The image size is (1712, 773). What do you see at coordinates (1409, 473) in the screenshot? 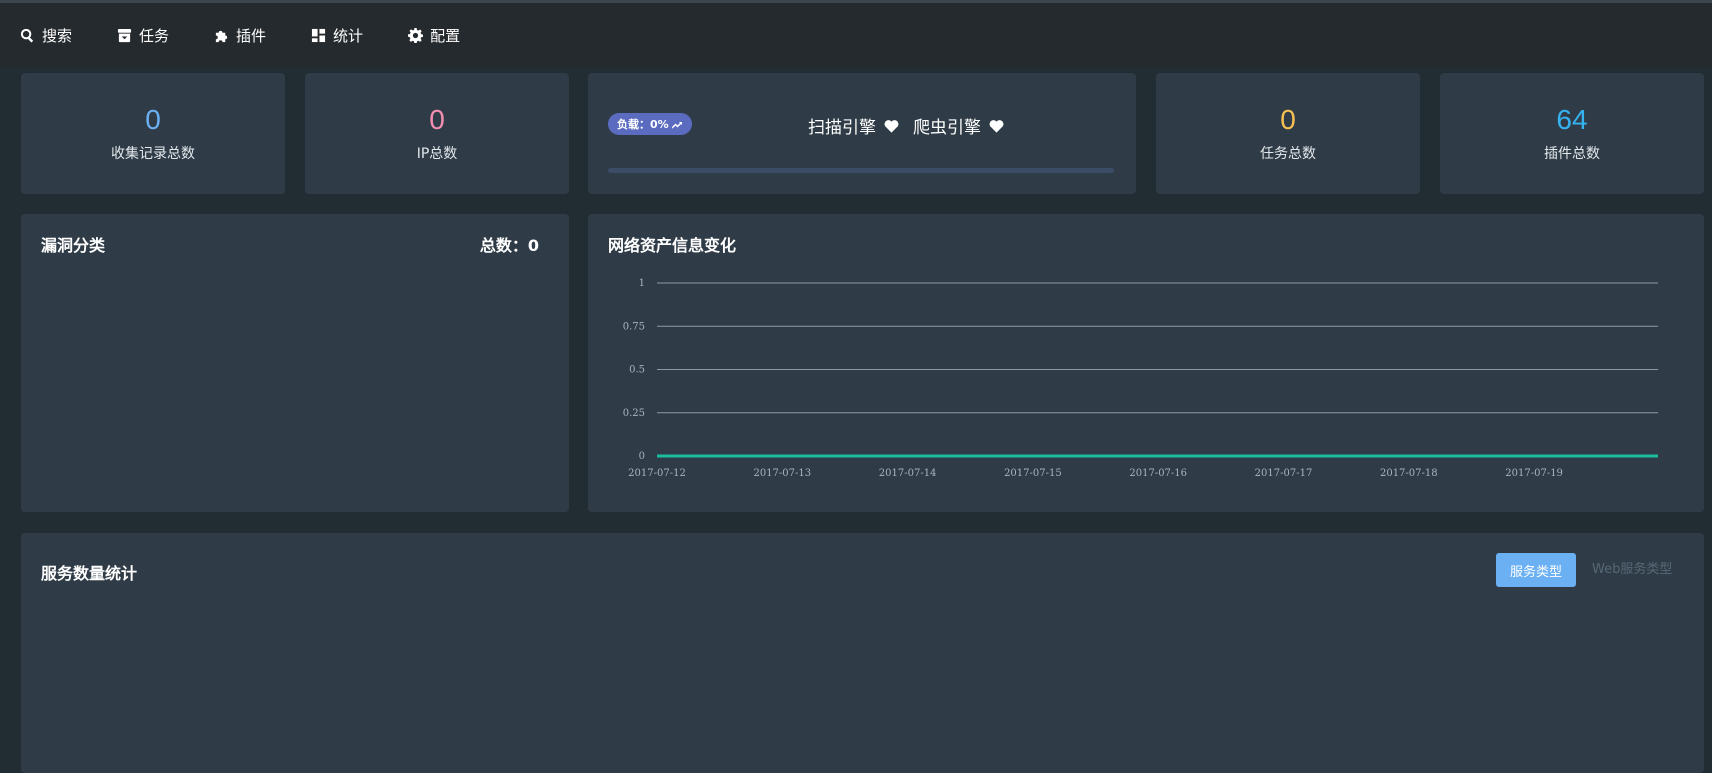
I see `x-tick-label: 2017-07-18` at bounding box center [1409, 473].